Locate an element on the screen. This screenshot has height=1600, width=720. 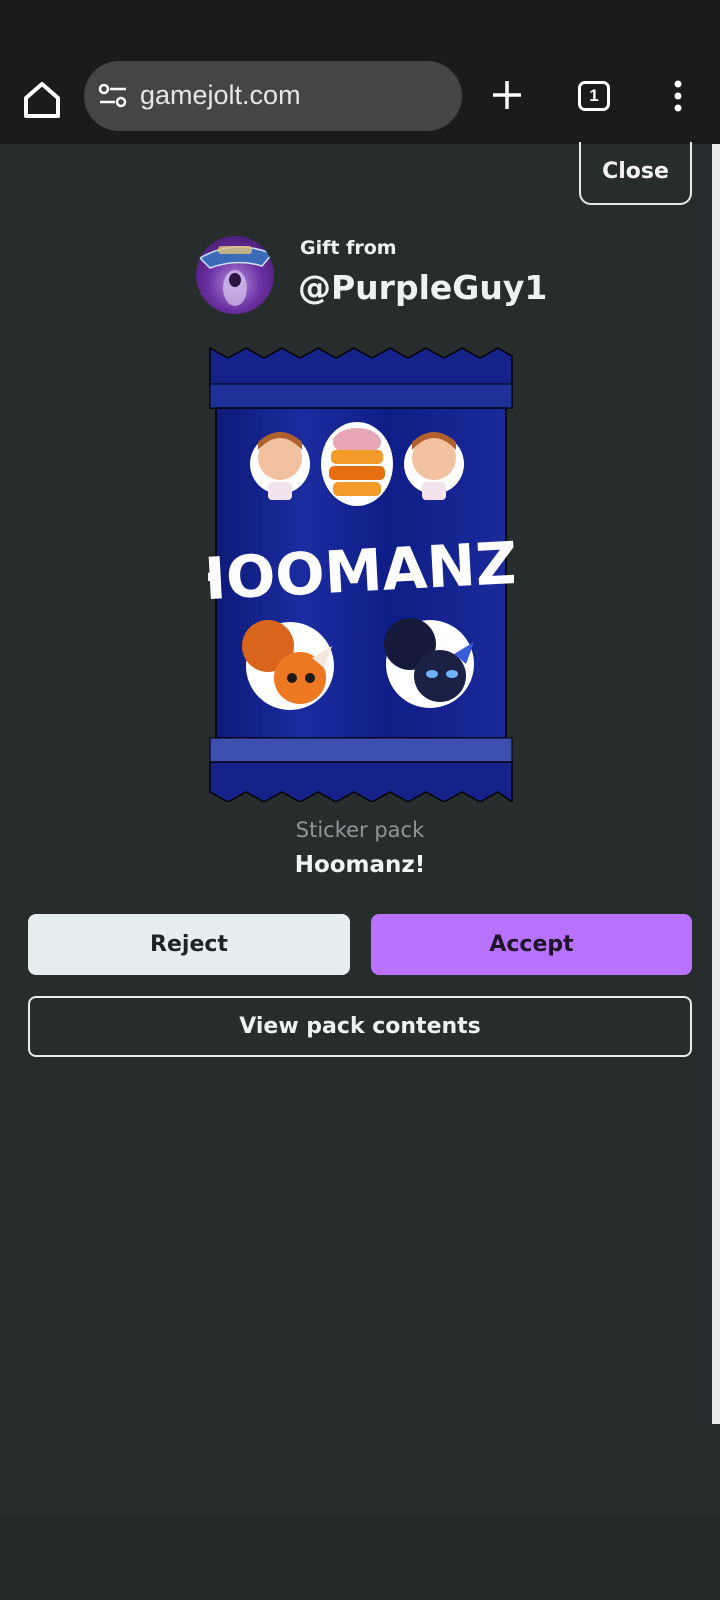
sender-username: @PurpleGuy1 is located at coordinates (422, 287).